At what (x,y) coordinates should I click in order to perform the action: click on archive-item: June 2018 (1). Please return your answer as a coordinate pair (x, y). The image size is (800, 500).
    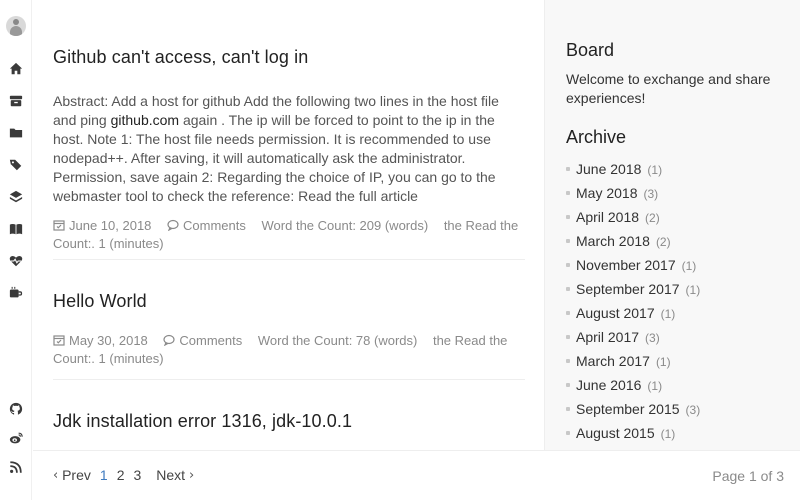
    Looking at the image, I should click on (633, 171).